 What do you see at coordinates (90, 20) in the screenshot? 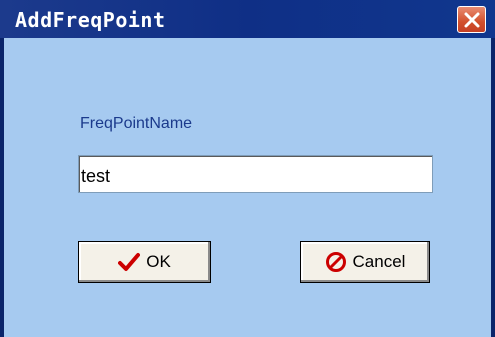
I see `window-title: AddFreqPoint` at bounding box center [90, 20].